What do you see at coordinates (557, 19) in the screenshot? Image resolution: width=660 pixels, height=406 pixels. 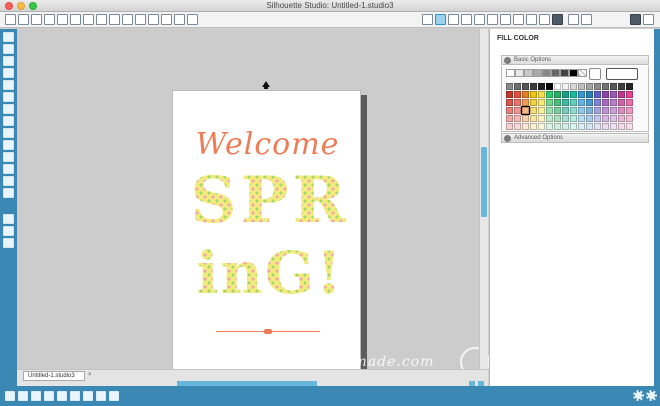 I see `send-icon` at bounding box center [557, 19].